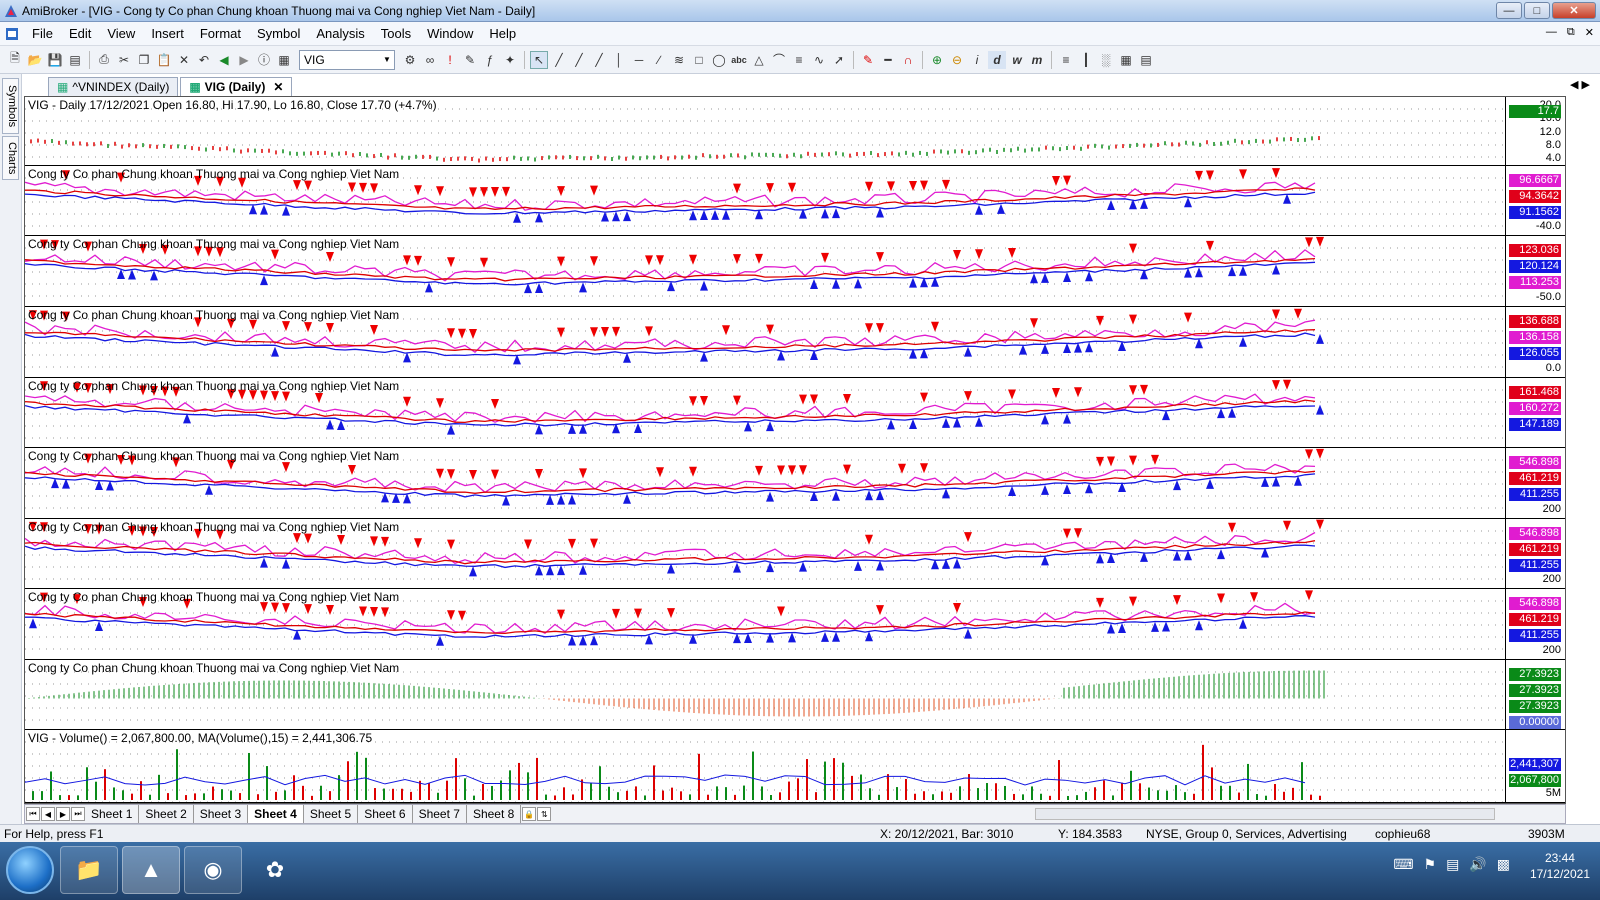 Image resolution: width=1600 pixels, height=900 pixels. What do you see at coordinates (213, 870) in the screenshot?
I see `chrome-taskbar-icon: ◉` at bounding box center [213, 870].